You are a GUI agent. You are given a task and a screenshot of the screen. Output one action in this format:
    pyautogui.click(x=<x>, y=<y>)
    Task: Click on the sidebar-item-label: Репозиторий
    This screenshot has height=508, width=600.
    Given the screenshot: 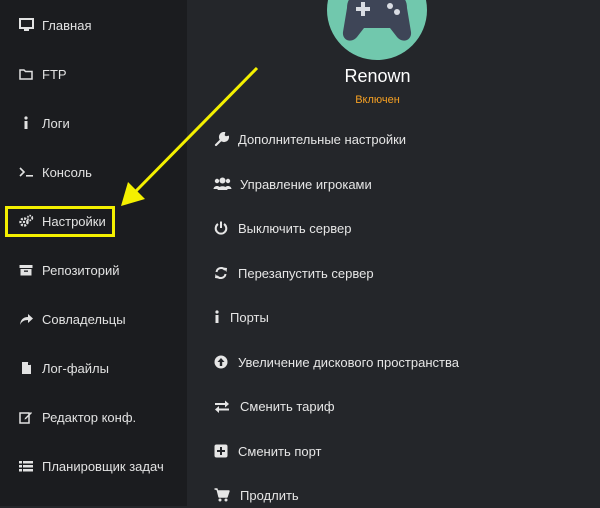 What is the action you would take?
    pyautogui.click(x=81, y=270)
    